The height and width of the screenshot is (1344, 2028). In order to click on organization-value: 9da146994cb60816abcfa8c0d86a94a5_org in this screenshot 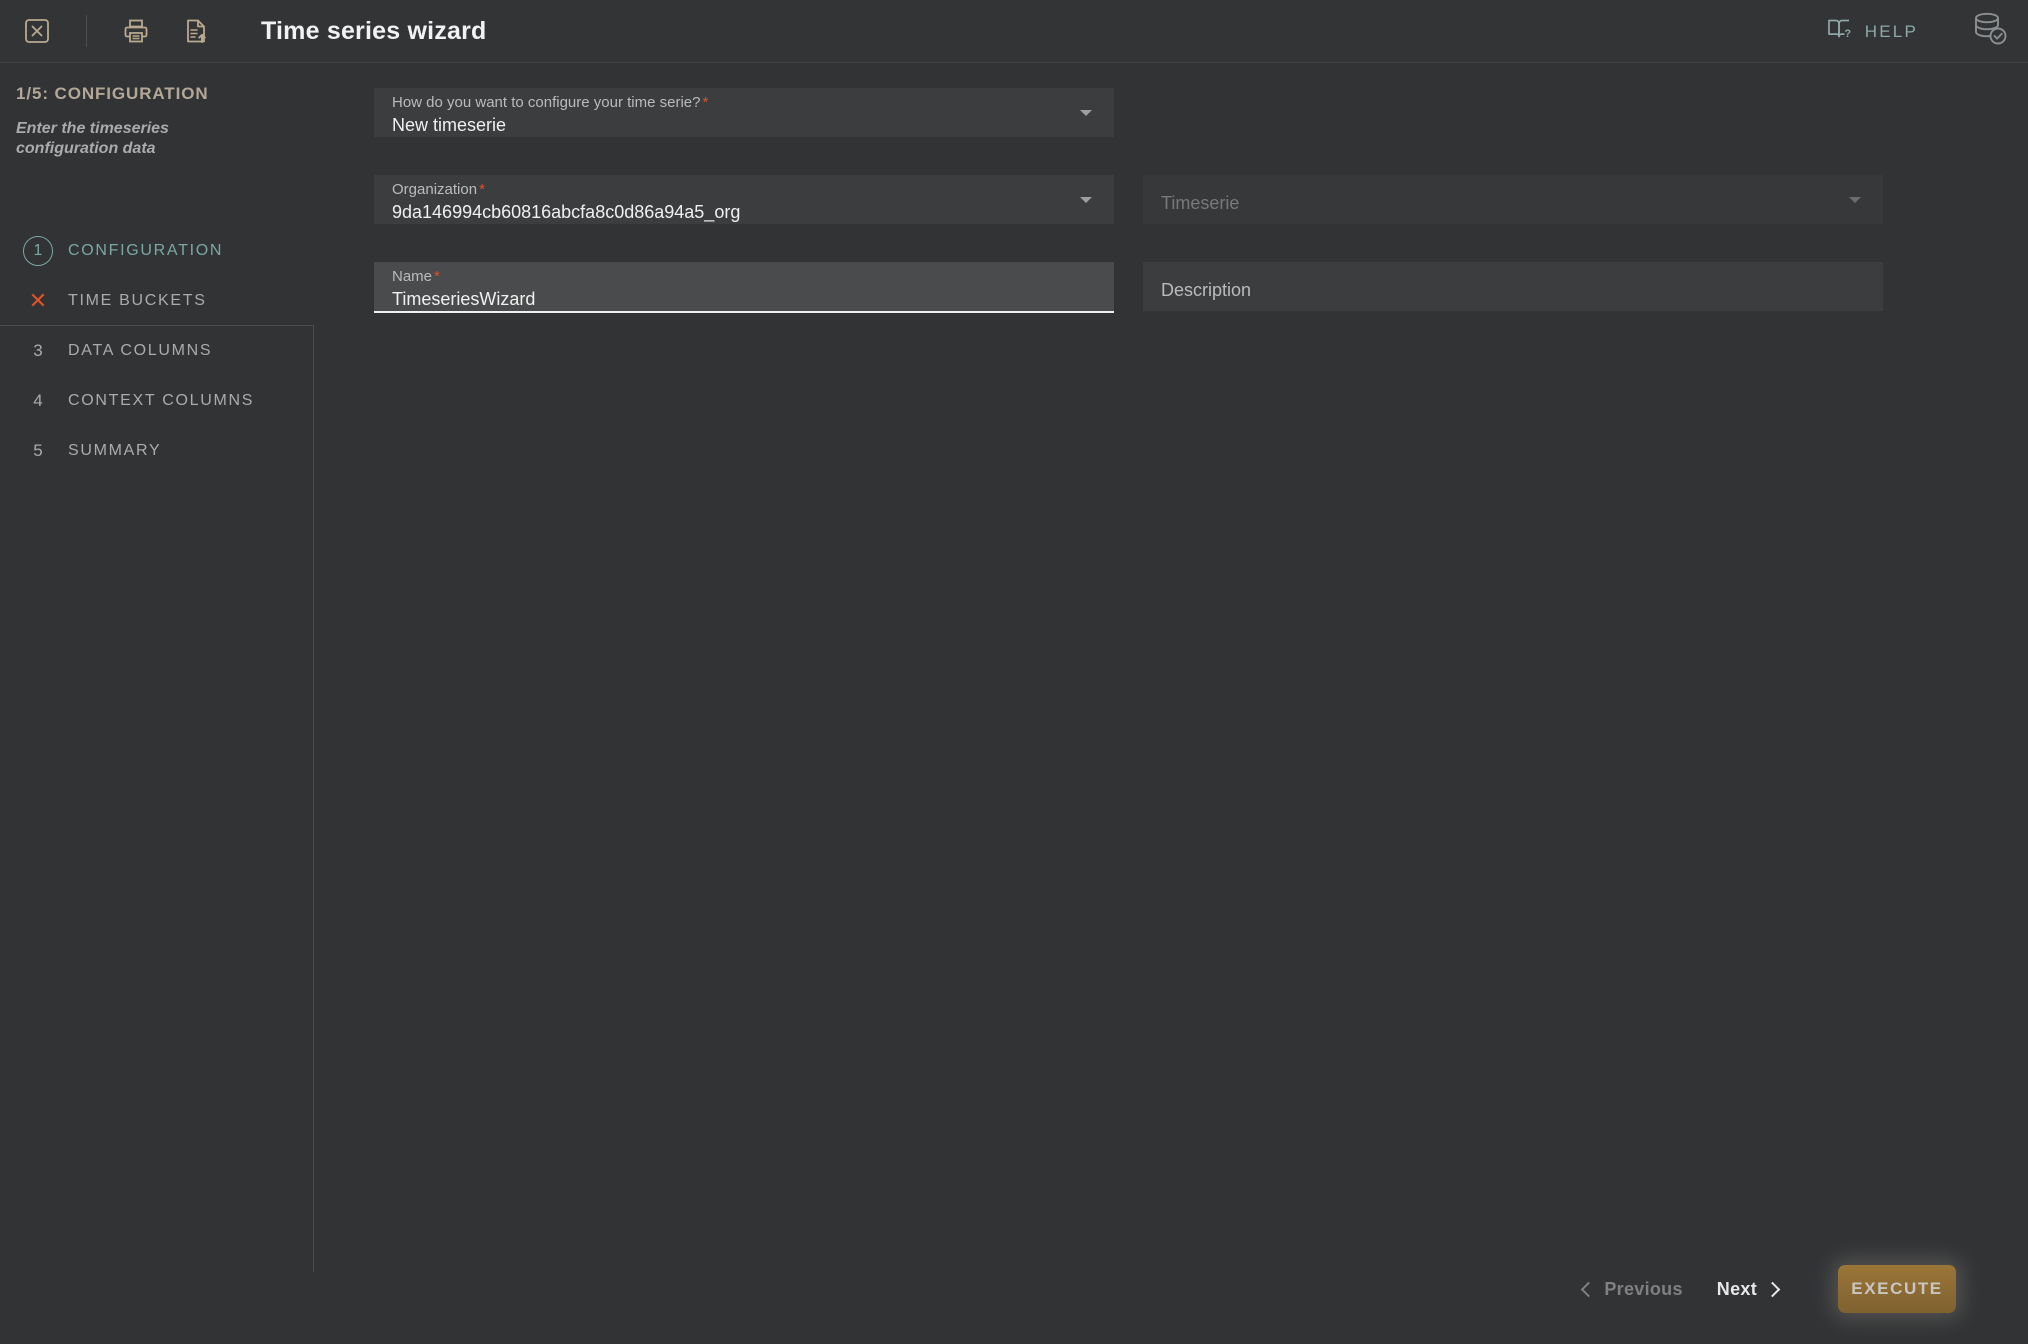, I will do `click(566, 211)`.